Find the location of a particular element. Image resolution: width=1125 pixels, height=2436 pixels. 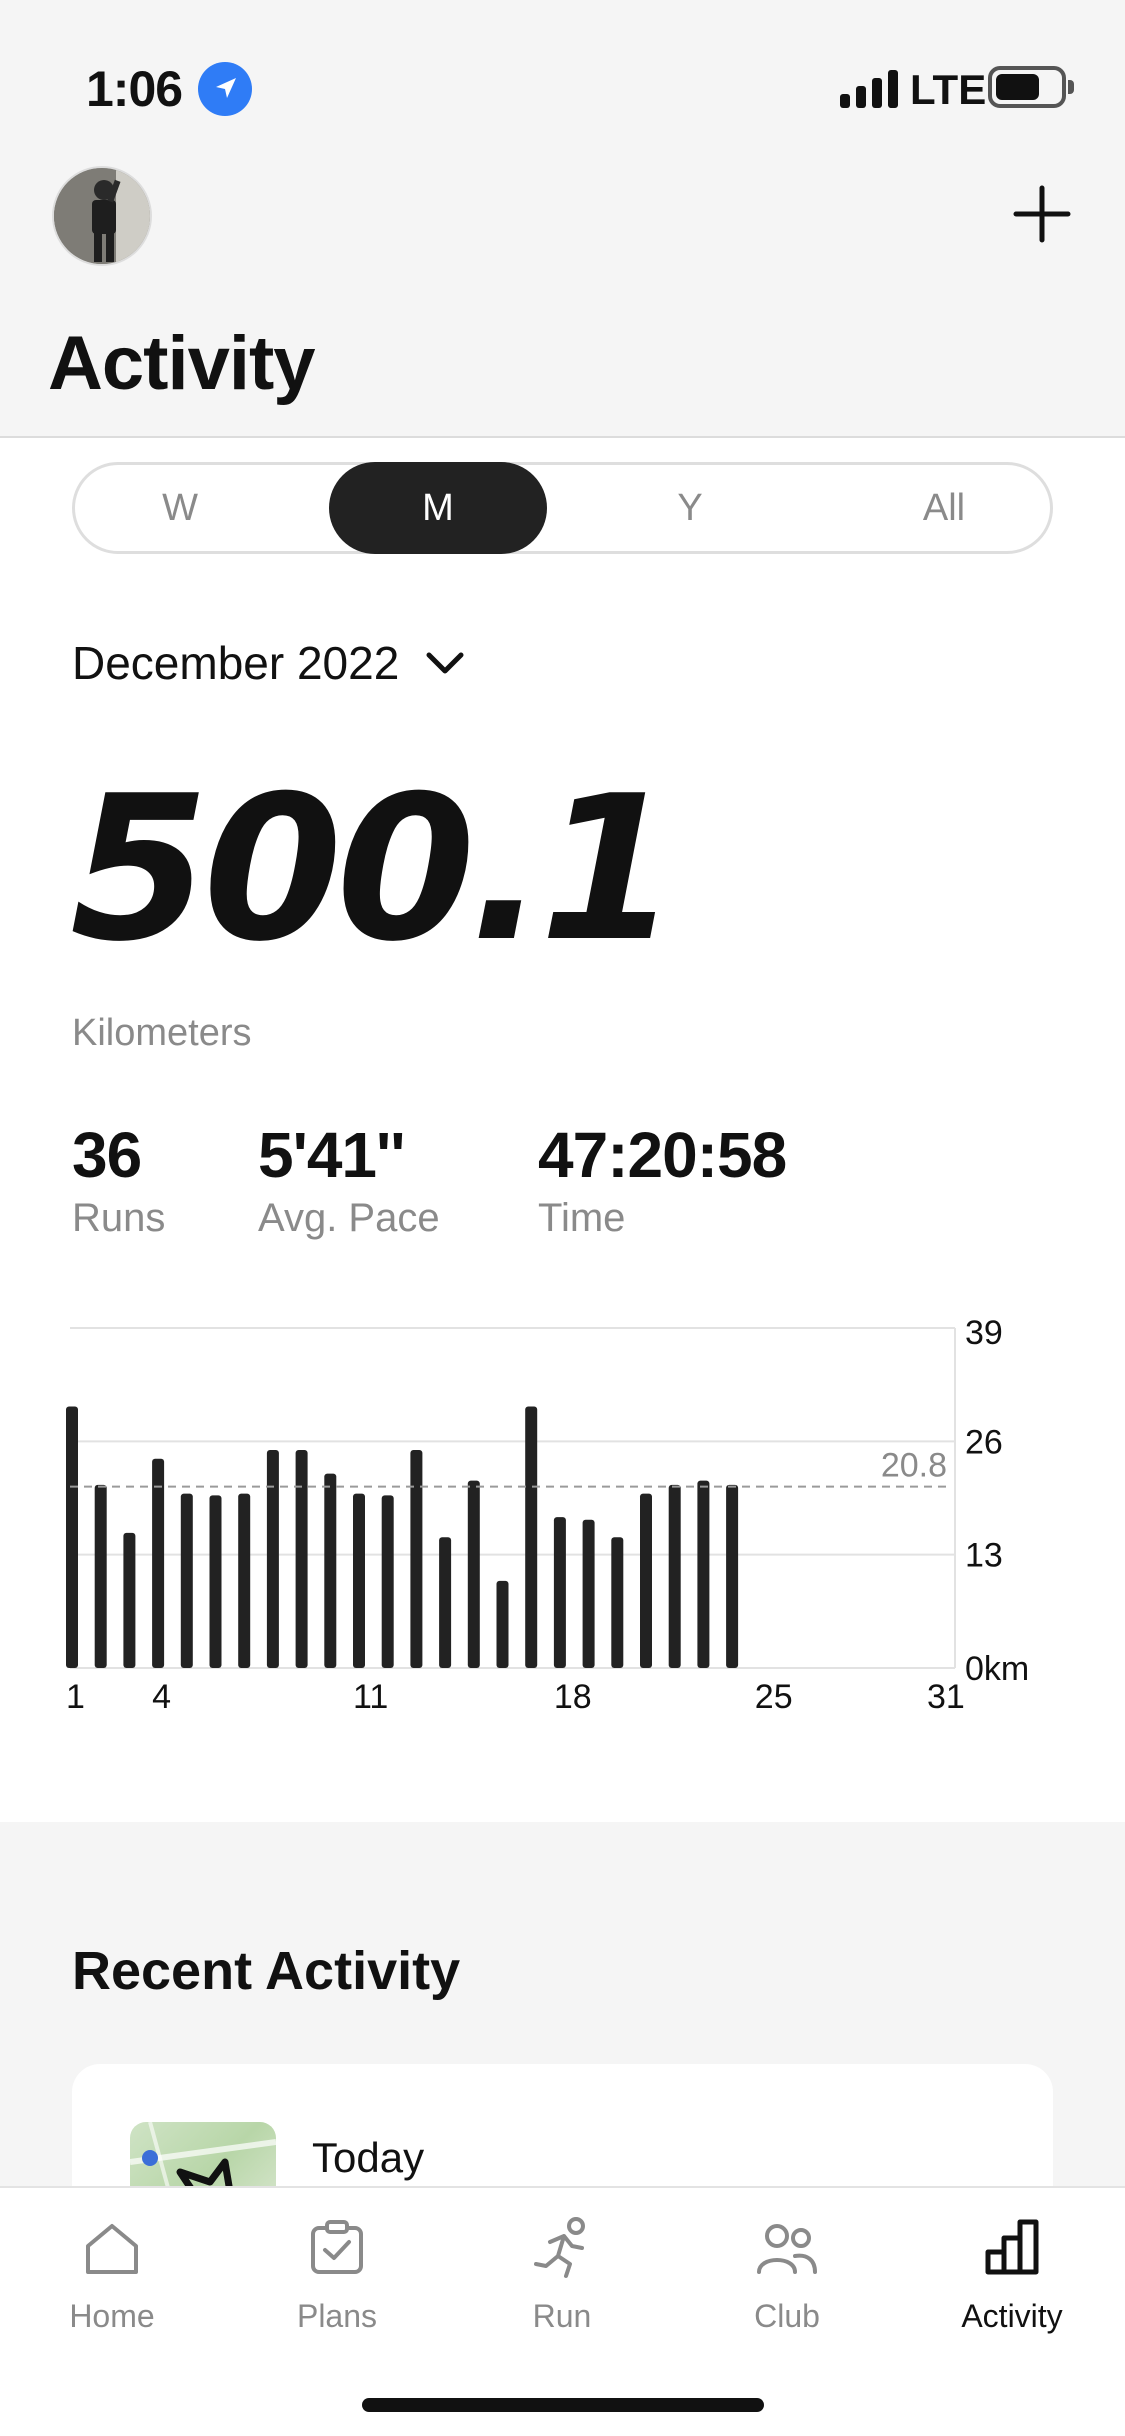

network-type: LTE is located at coordinates (948, 89).